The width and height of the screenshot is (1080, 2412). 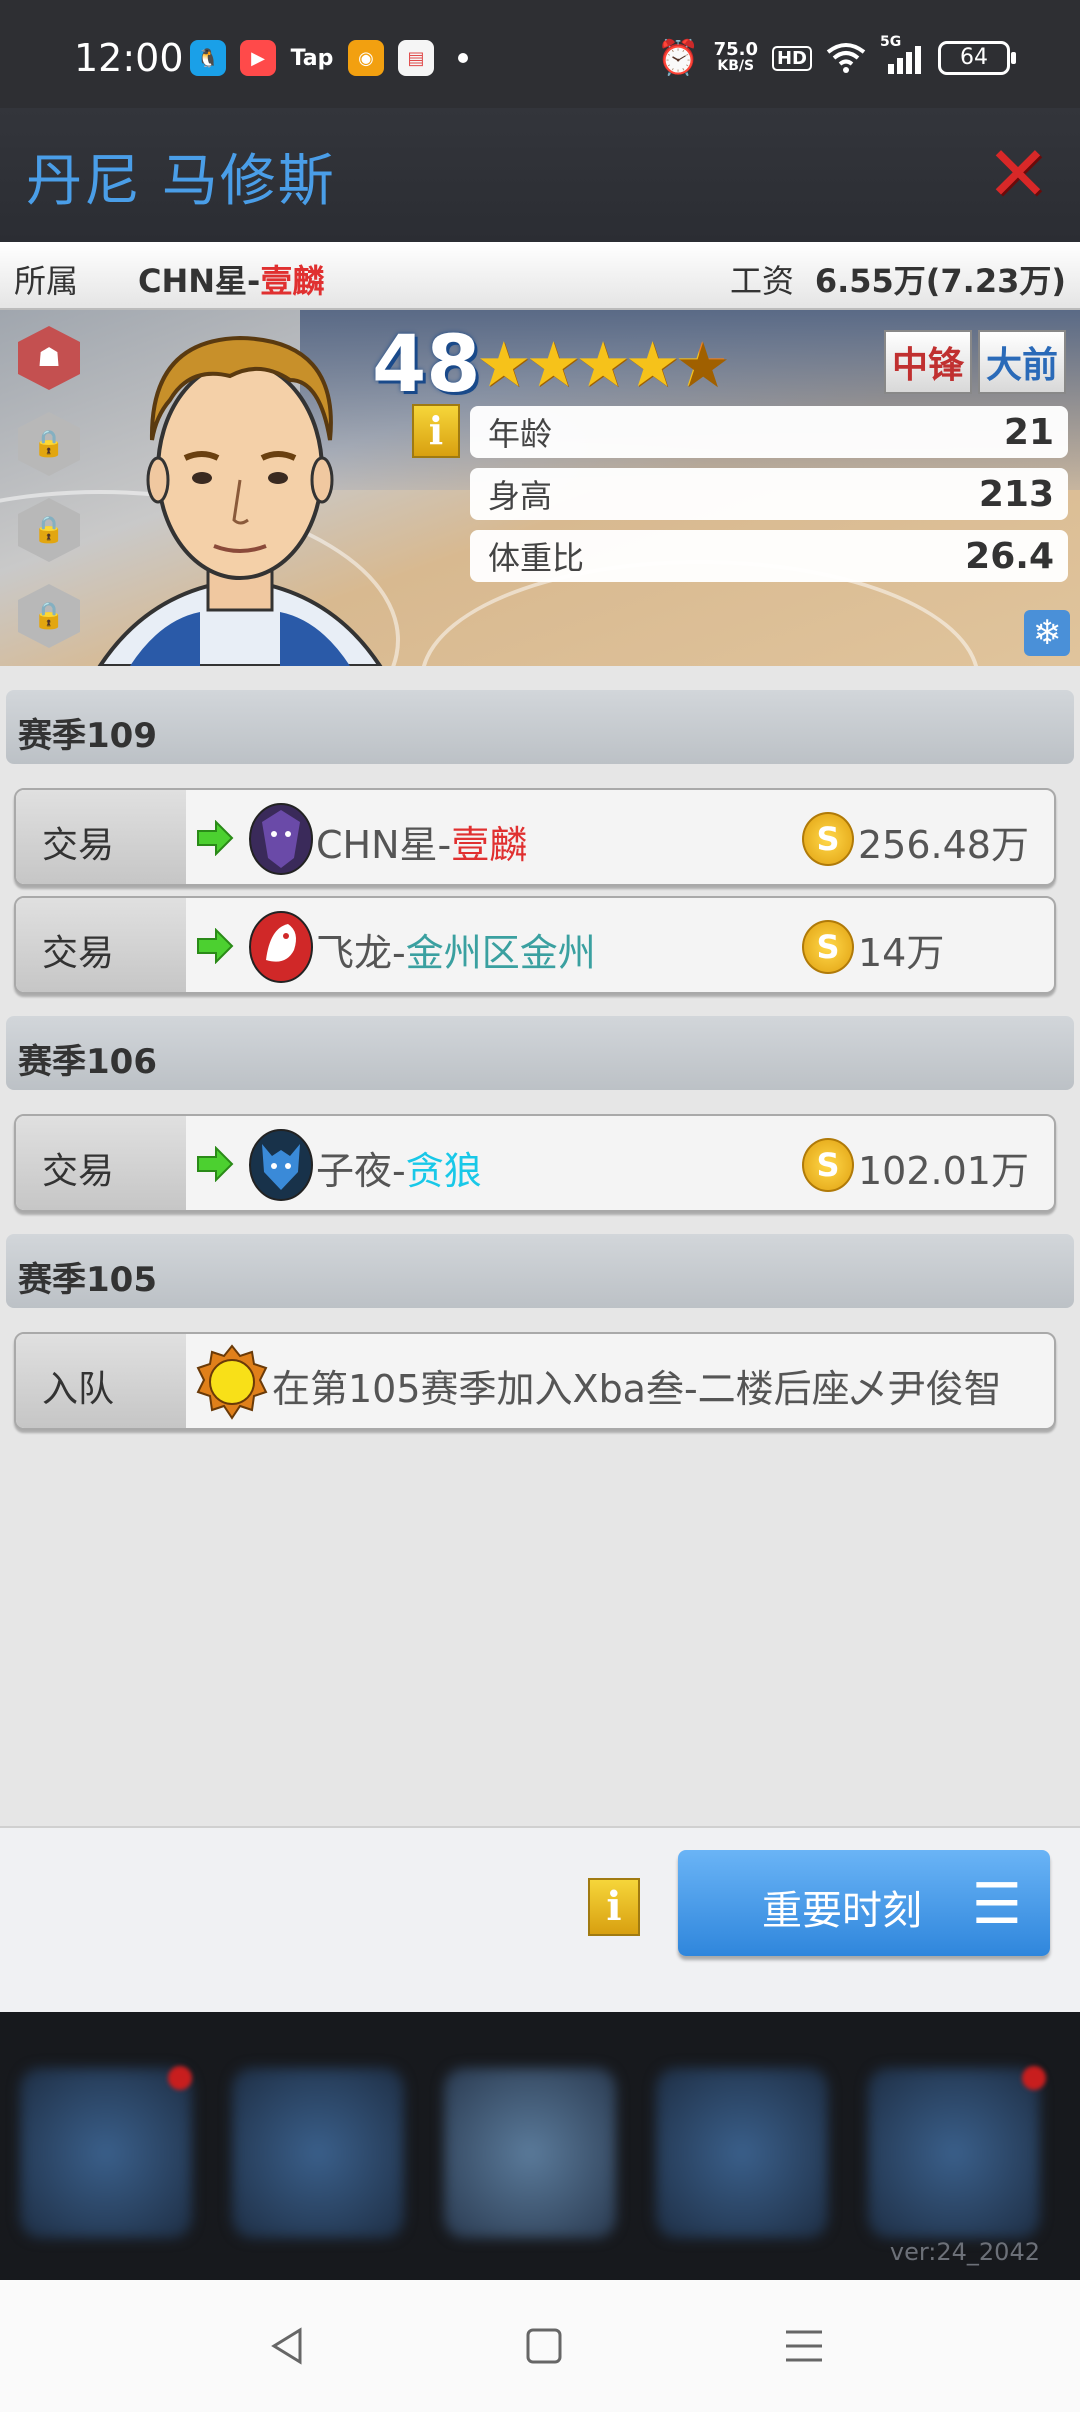 I want to click on status-app-icons: 🐧 ▶ Tap ◉ ▤, so click(x=329, y=58).